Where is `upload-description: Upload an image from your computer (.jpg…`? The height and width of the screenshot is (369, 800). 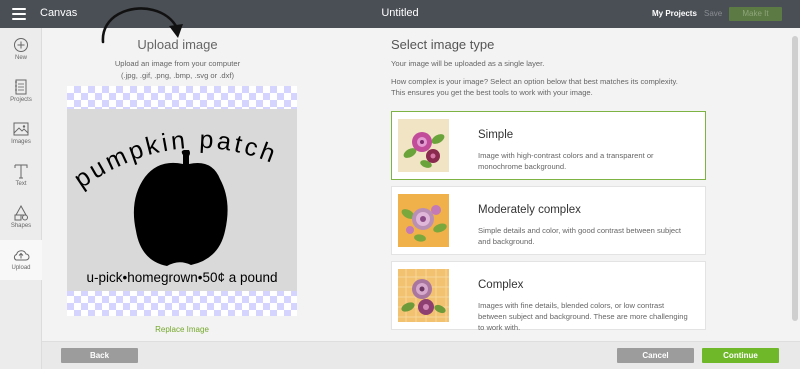
upload-description: Upload an image from your computer (.jpg… is located at coordinates (177, 70).